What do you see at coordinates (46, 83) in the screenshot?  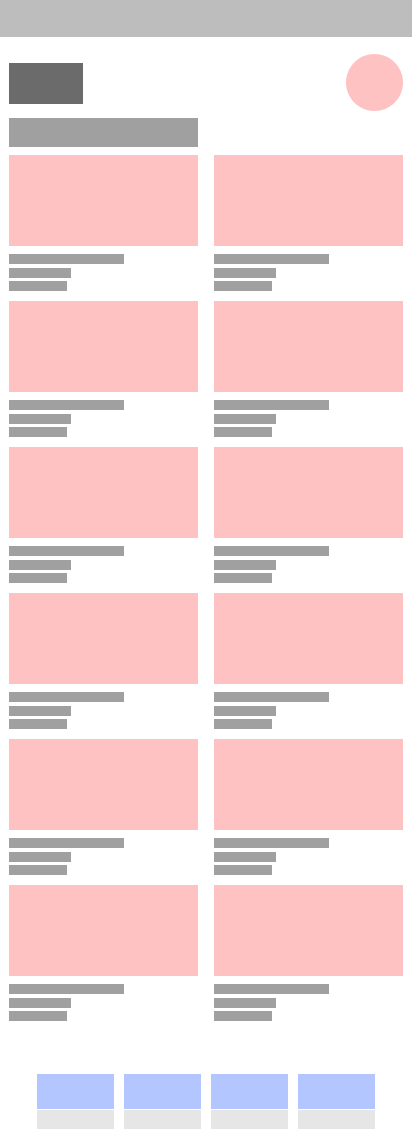 I see `logo` at bounding box center [46, 83].